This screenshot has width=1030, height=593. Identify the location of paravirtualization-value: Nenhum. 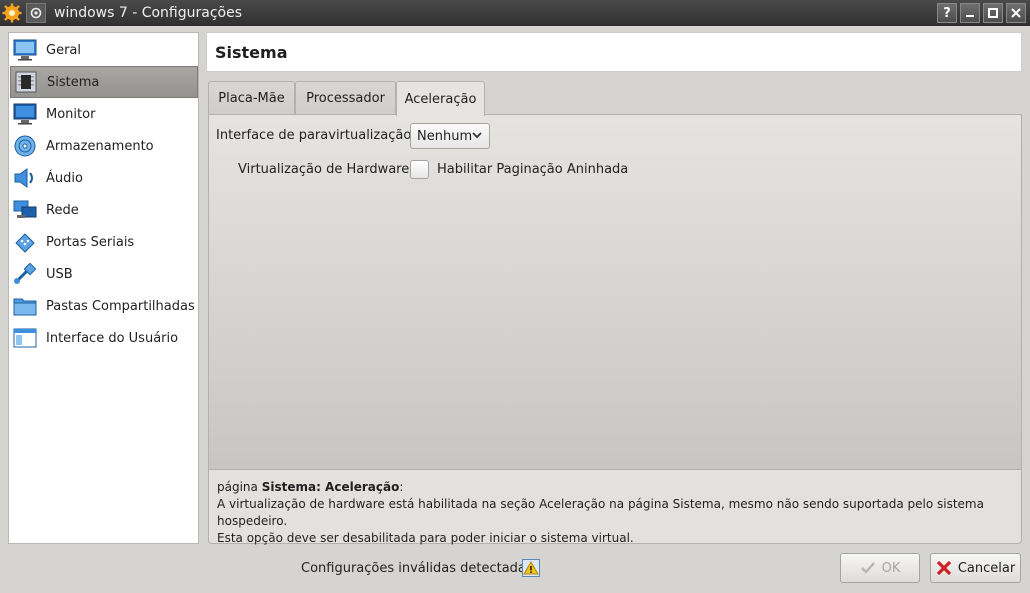
(445, 136).